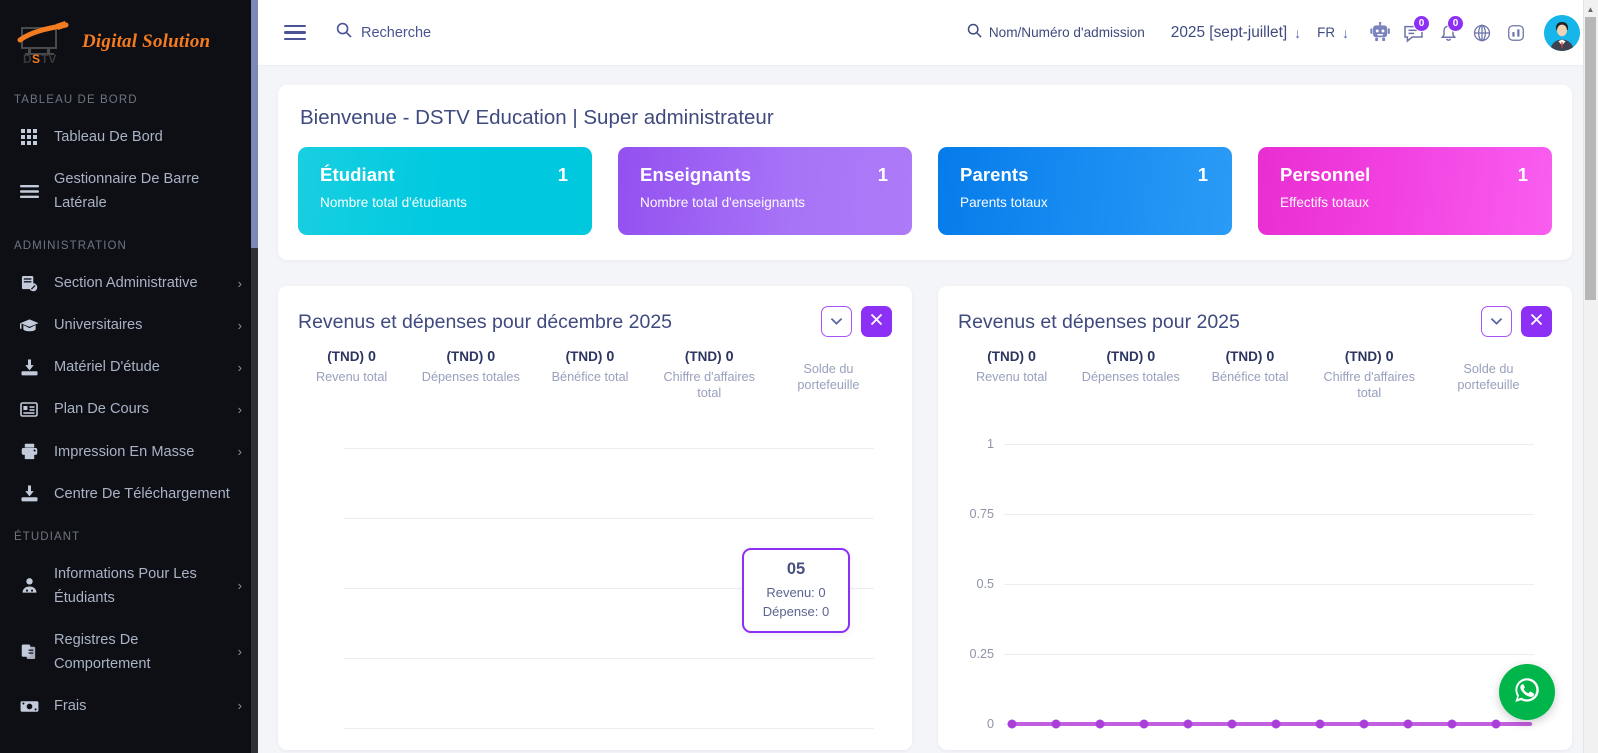  I want to click on stat-card-etudiant: Étudiant 1 Nombre total d'étudiants, so click(445, 191).